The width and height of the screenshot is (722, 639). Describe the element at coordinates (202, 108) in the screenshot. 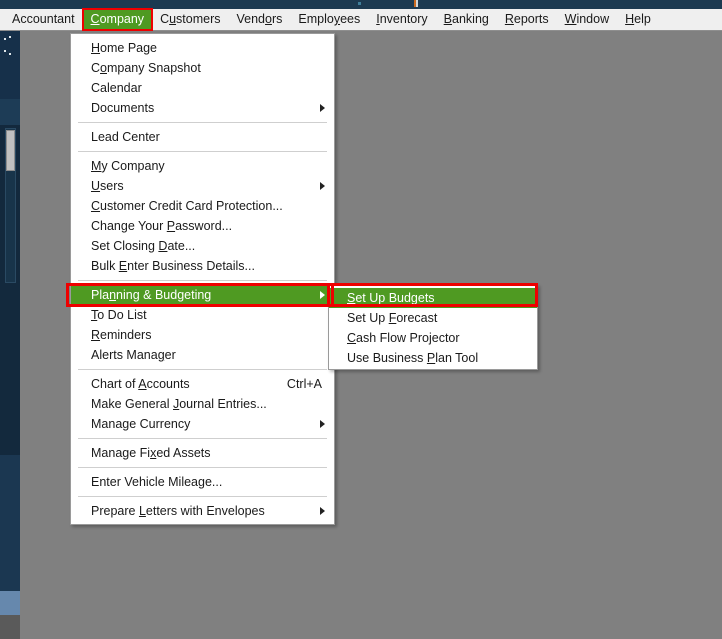

I see `menu-item-documents: Documents` at that location.